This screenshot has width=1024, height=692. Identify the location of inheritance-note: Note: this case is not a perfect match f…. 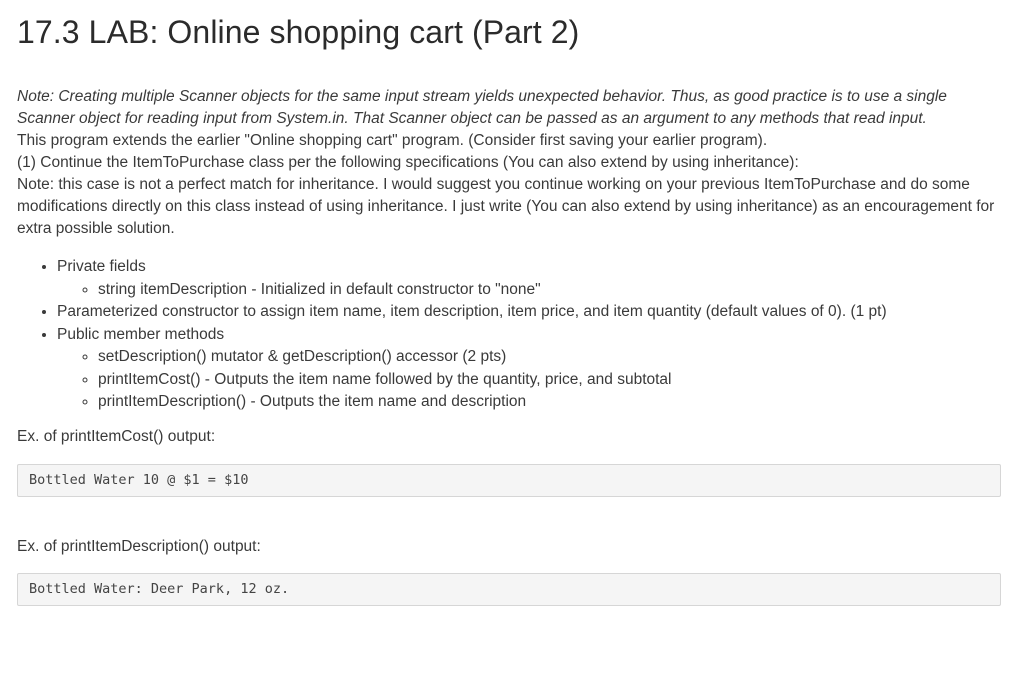
(506, 206).